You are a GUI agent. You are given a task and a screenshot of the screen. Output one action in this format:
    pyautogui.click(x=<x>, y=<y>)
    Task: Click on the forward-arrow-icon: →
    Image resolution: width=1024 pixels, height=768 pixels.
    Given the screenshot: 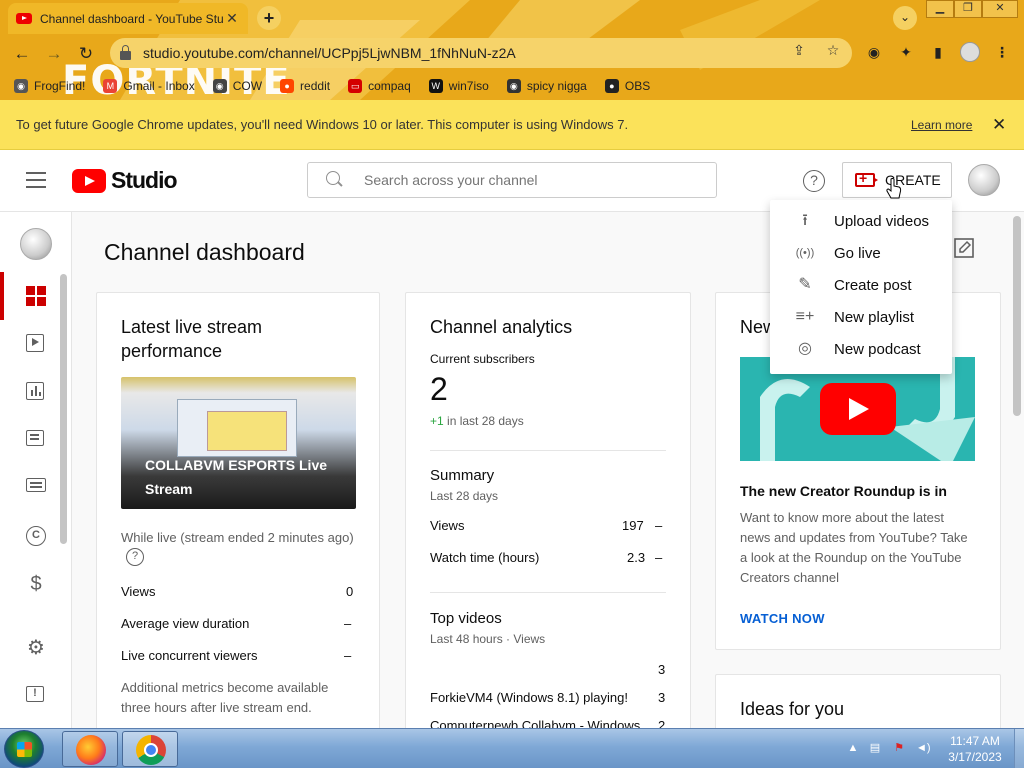 What is the action you would take?
    pyautogui.click(x=54, y=54)
    